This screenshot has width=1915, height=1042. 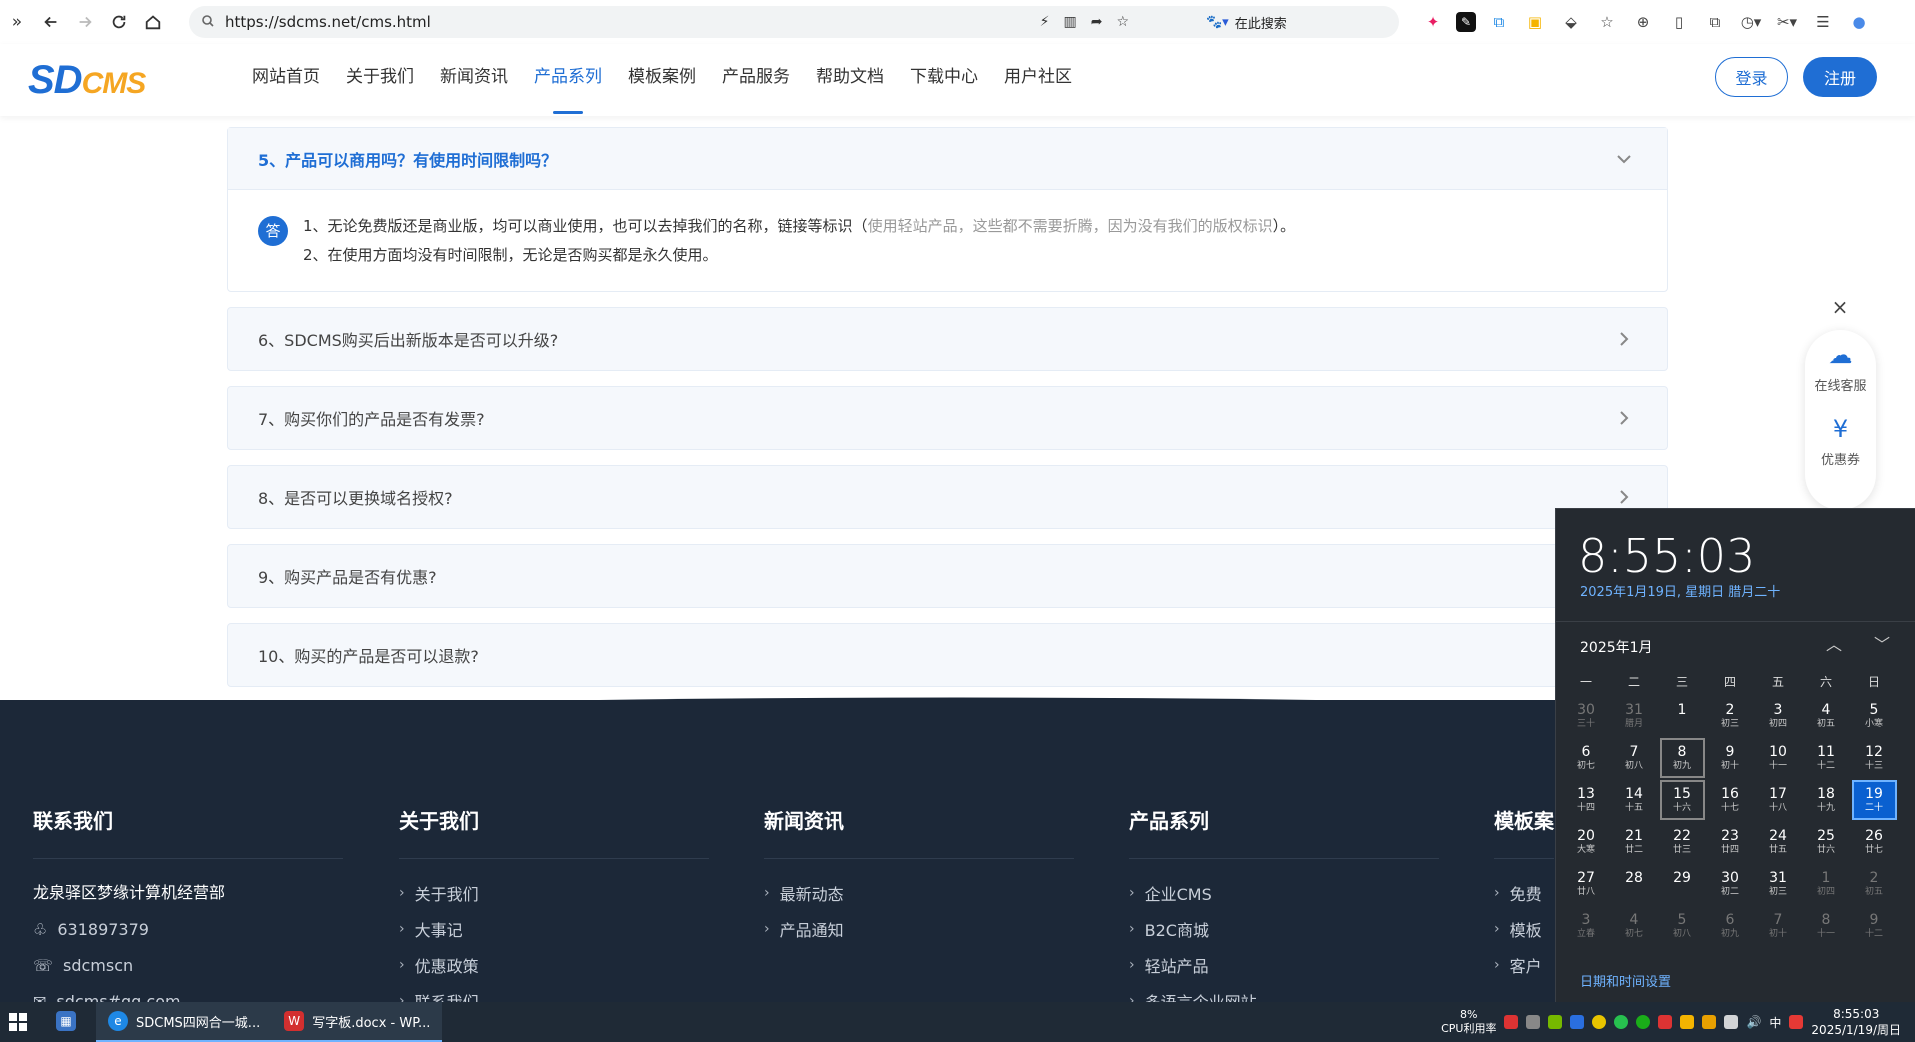 I want to click on nav-templates: 模板案例, so click(x=662, y=80).